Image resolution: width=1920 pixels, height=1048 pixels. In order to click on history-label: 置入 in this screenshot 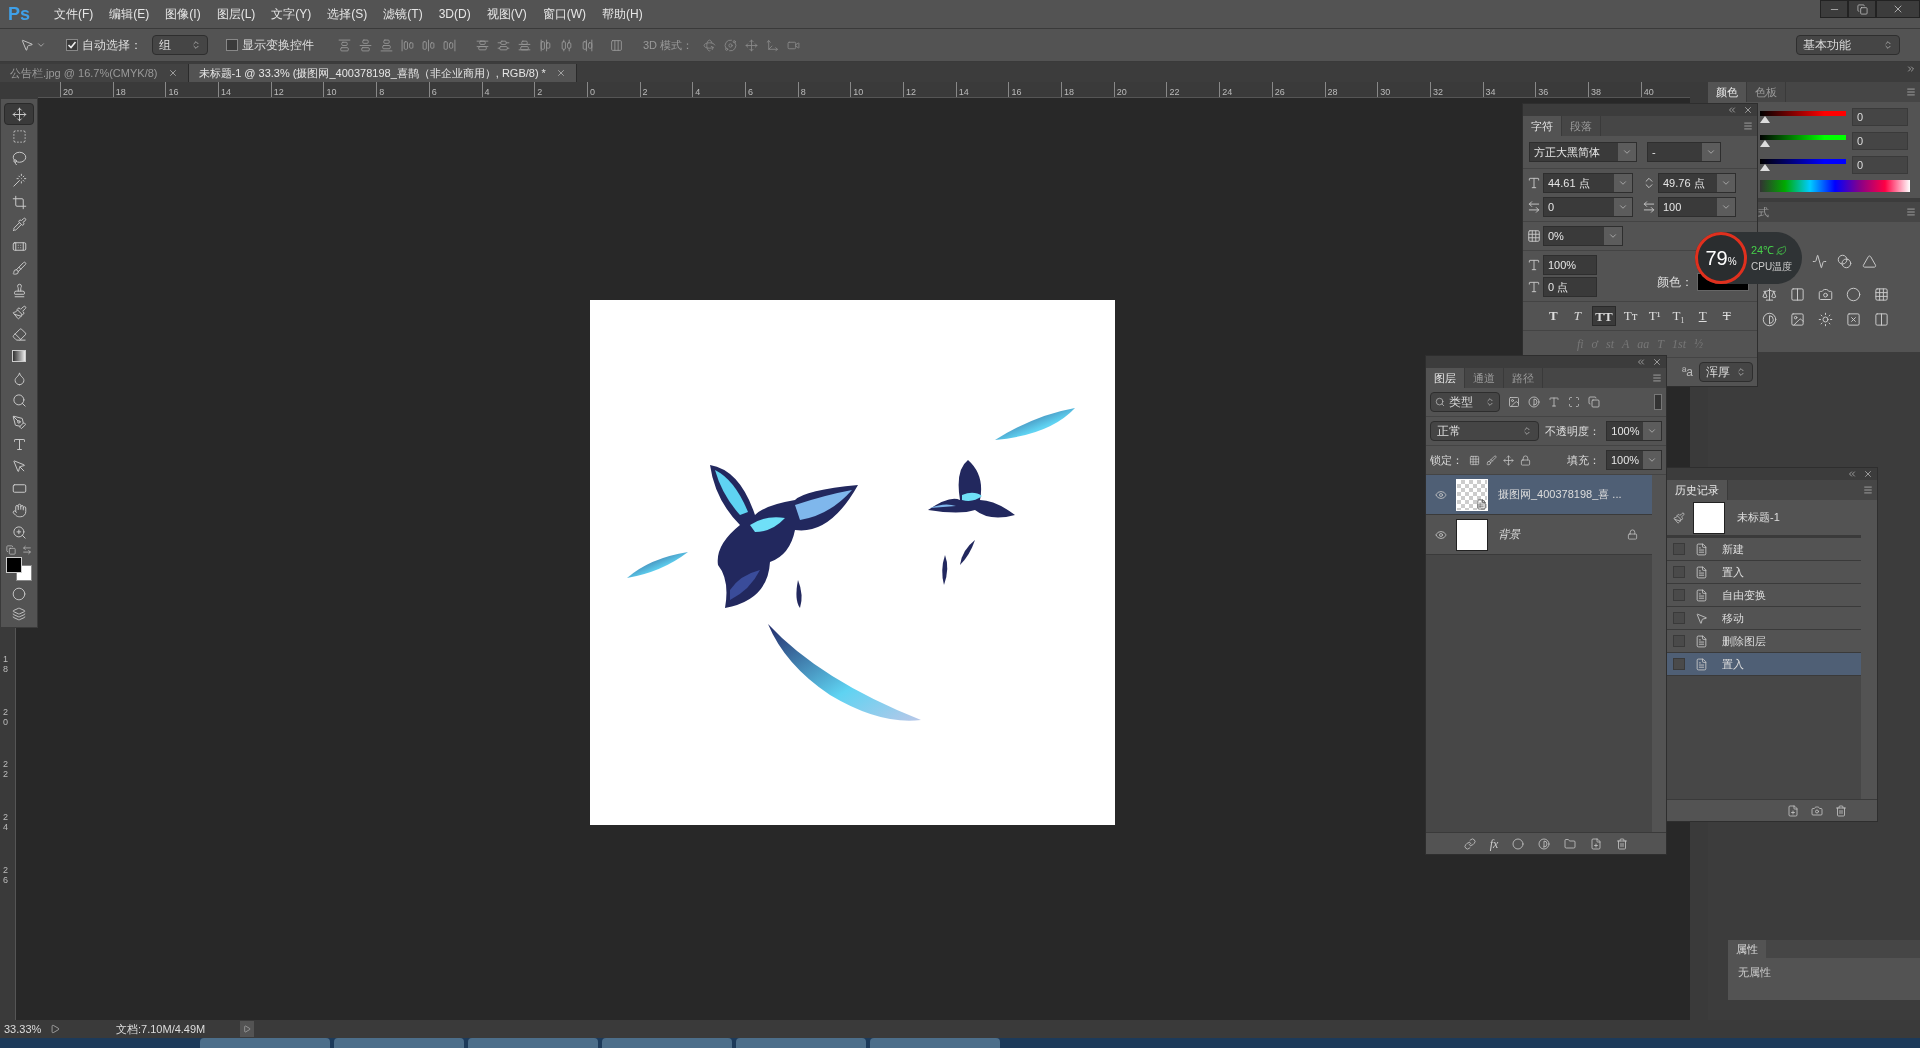, I will do `click(1733, 572)`.